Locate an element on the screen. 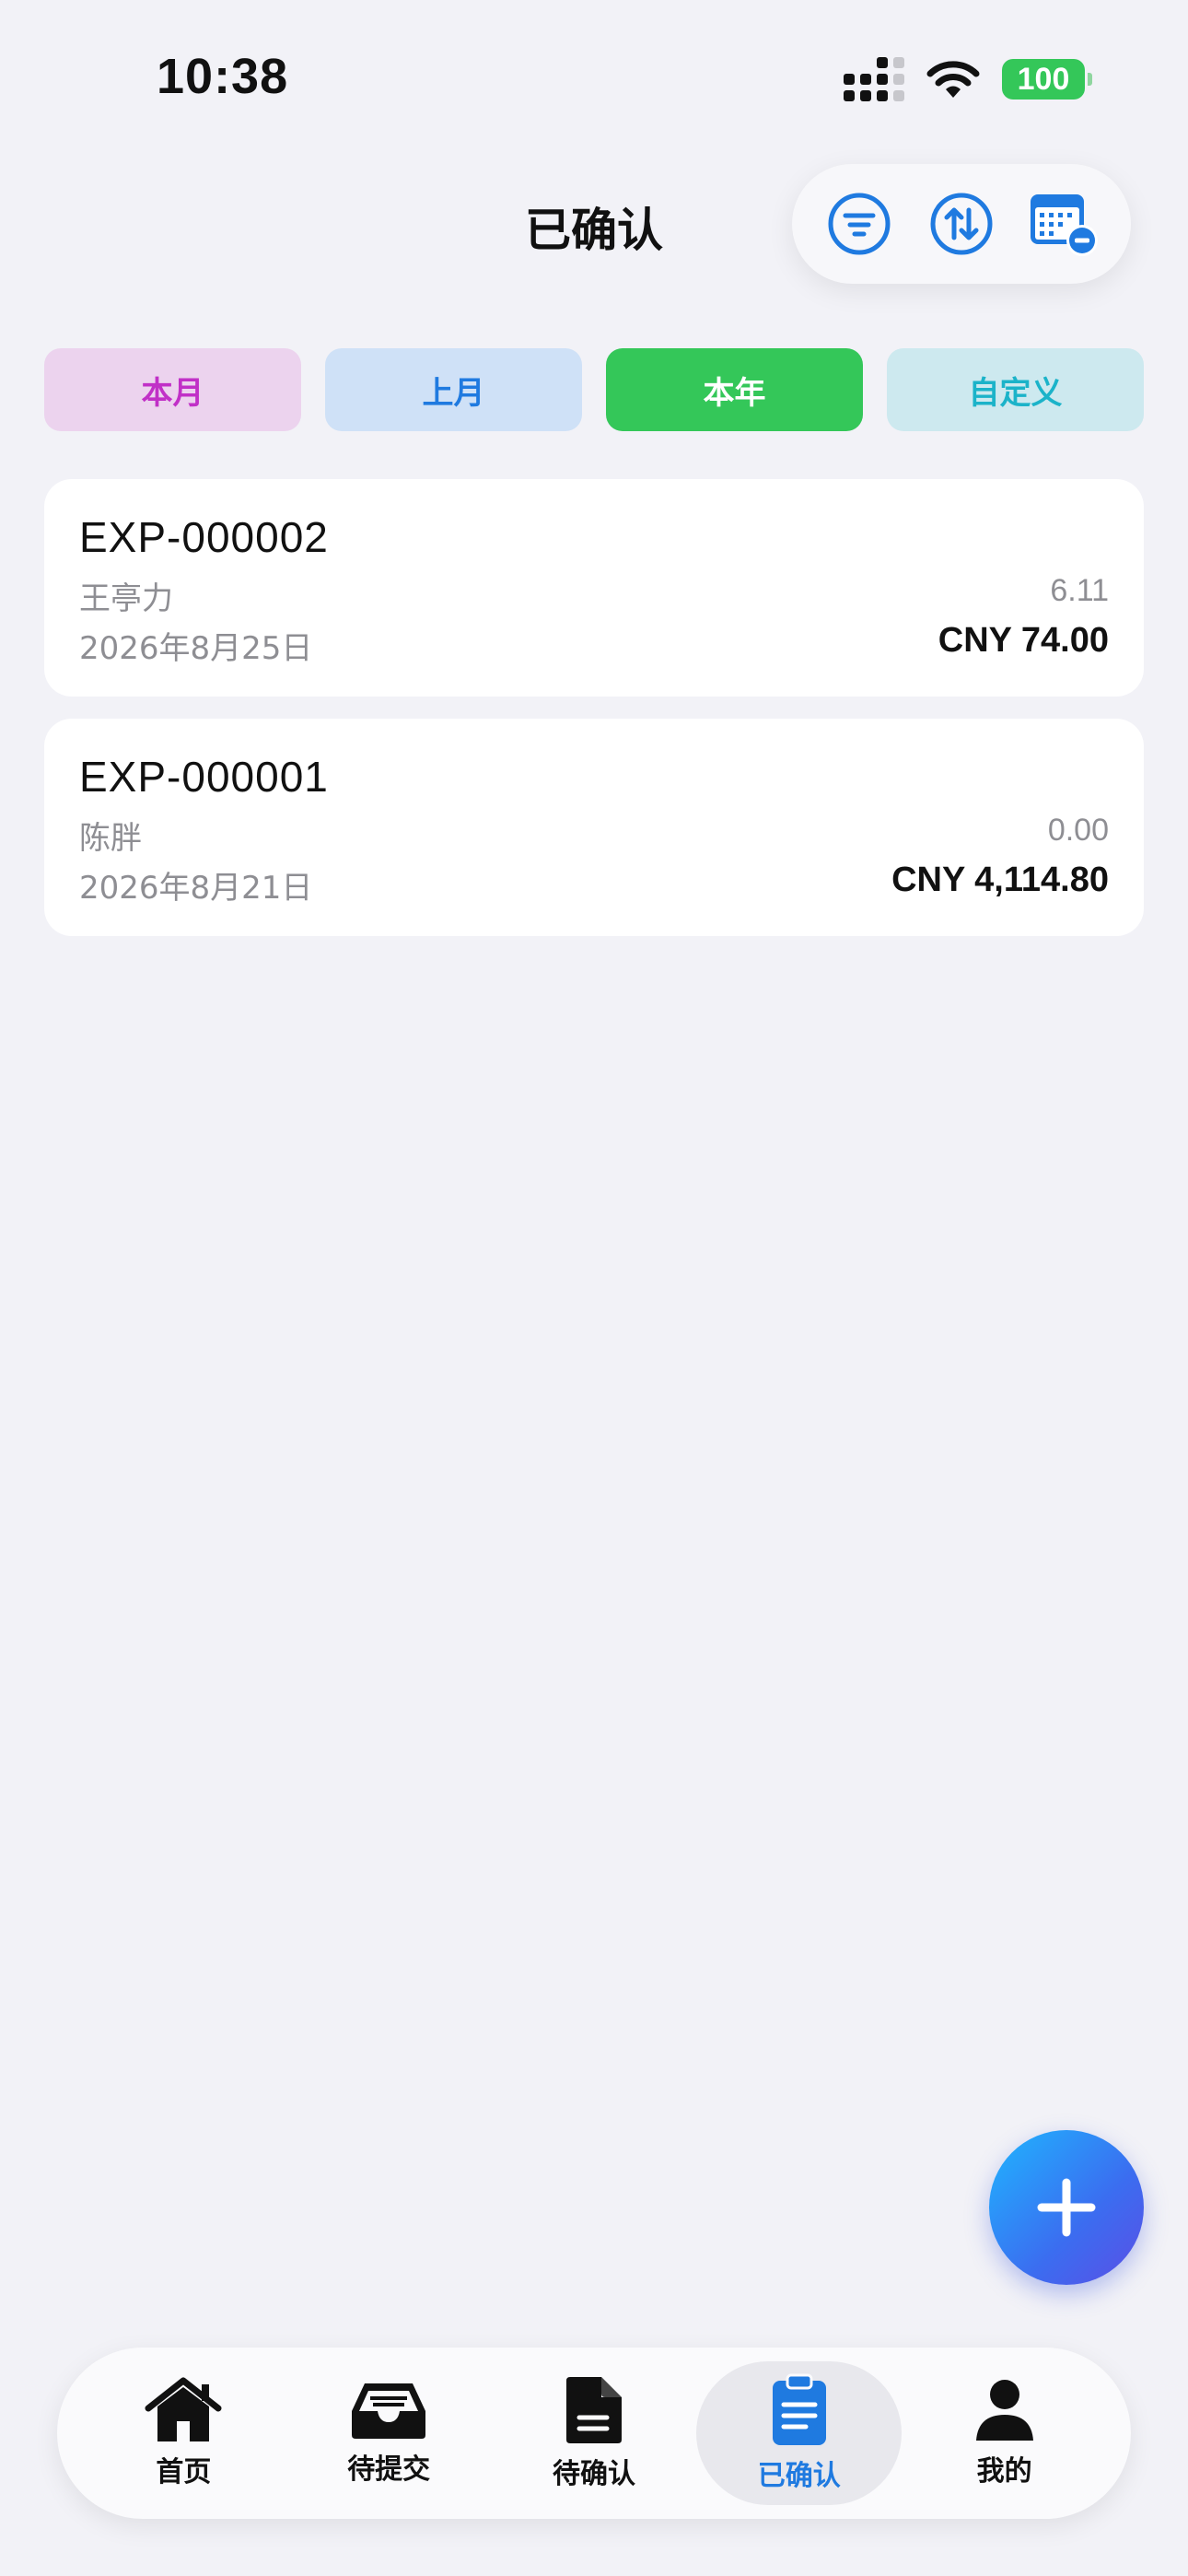 The image size is (1188, 2576). expense-date: 2026年8月21日 is located at coordinates (196, 888).